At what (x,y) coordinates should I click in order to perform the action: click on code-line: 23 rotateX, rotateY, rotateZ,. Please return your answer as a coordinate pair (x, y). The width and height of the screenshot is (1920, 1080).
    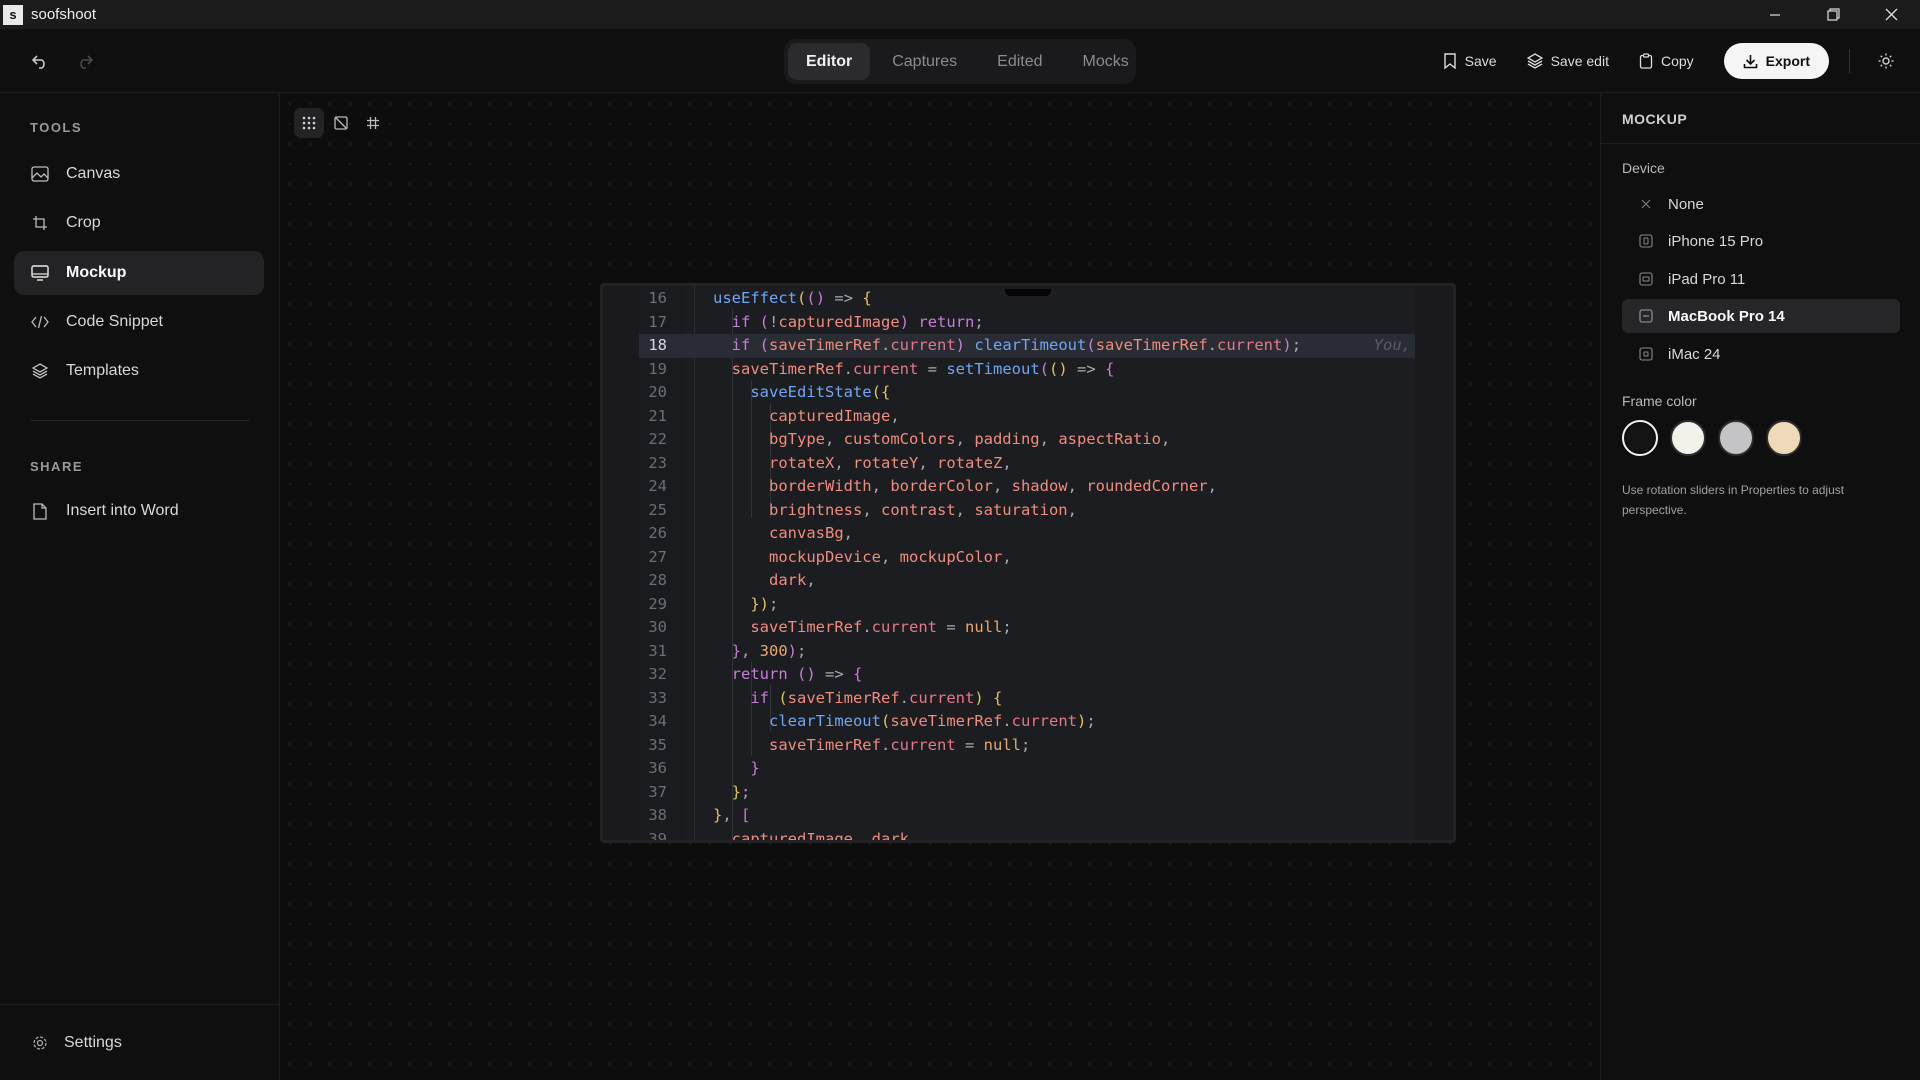
    Looking at the image, I should click on (1027, 464).